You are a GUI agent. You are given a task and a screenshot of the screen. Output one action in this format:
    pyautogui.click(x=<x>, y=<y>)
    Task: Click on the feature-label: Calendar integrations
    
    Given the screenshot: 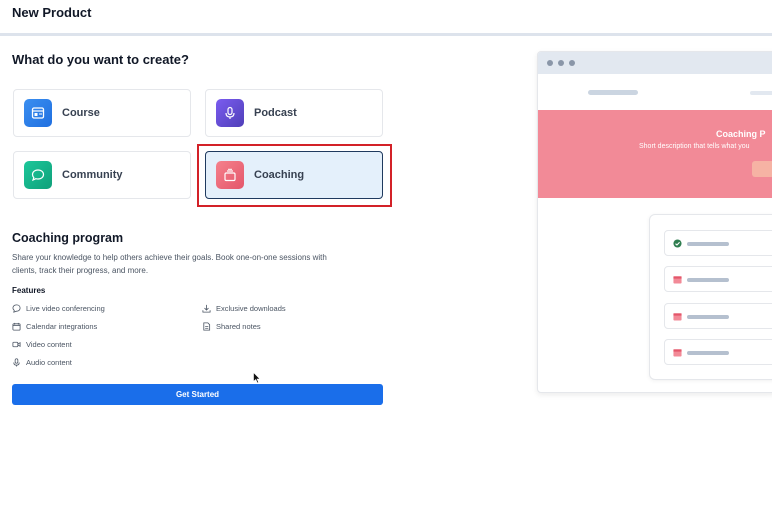 What is the action you would take?
    pyautogui.click(x=62, y=326)
    